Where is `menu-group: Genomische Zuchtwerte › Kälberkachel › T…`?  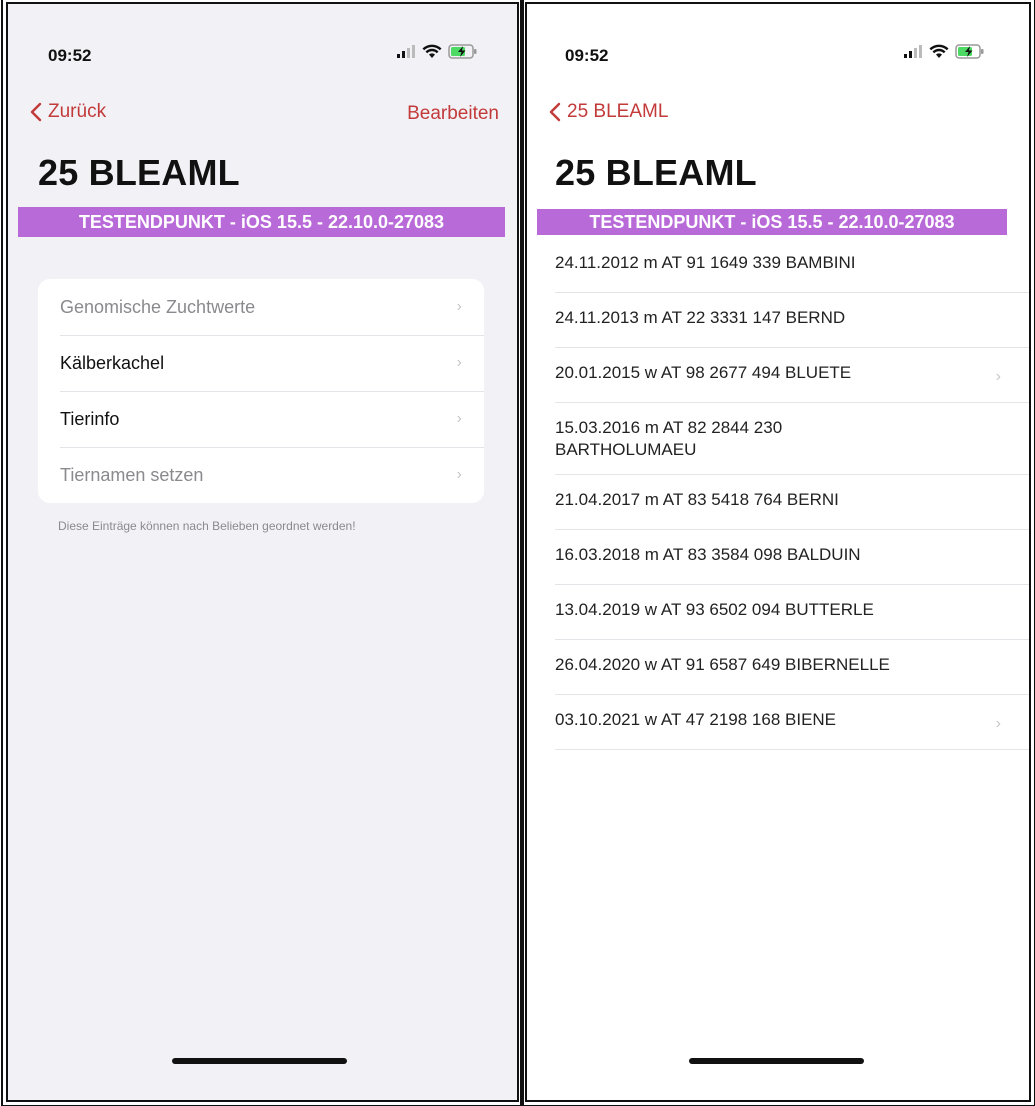 menu-group: Genomische Zuchtwerte › Kälberkachel › T… is located at coordinates (261, 391).